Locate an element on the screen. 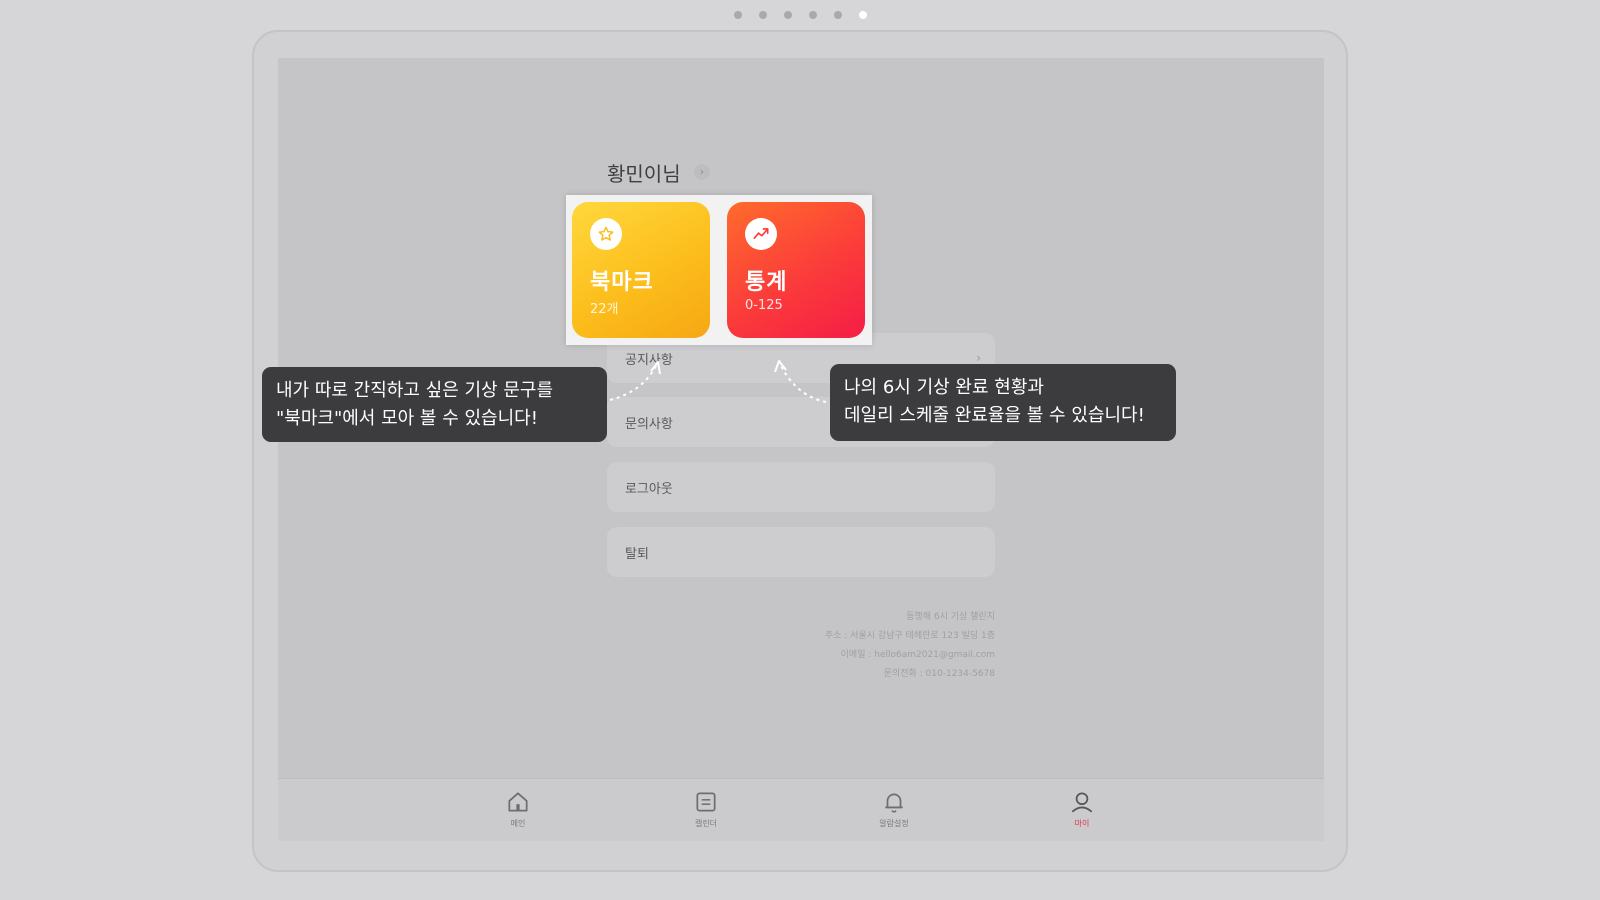 This screenshot has width=1600, height=900. bottom-tab-bar: 메인 캘린더 알람설정 마이 is located at coordinates (801, 809).